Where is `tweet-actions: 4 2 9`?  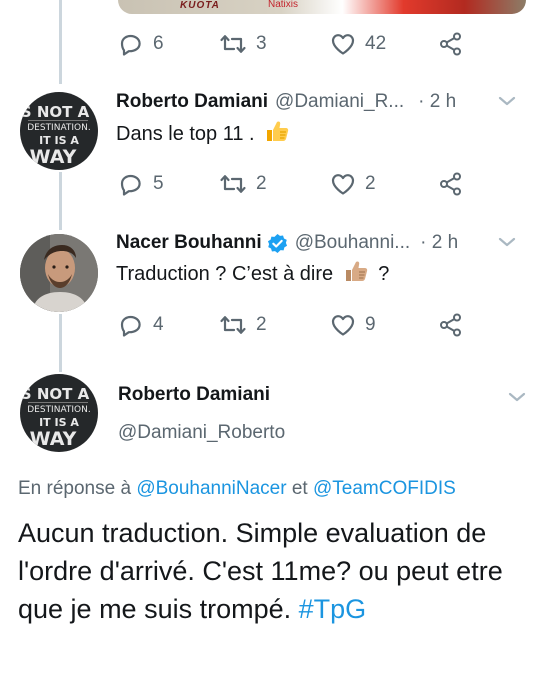
tweet-actions: 4 2 9 is located at coordinates (318, 325).